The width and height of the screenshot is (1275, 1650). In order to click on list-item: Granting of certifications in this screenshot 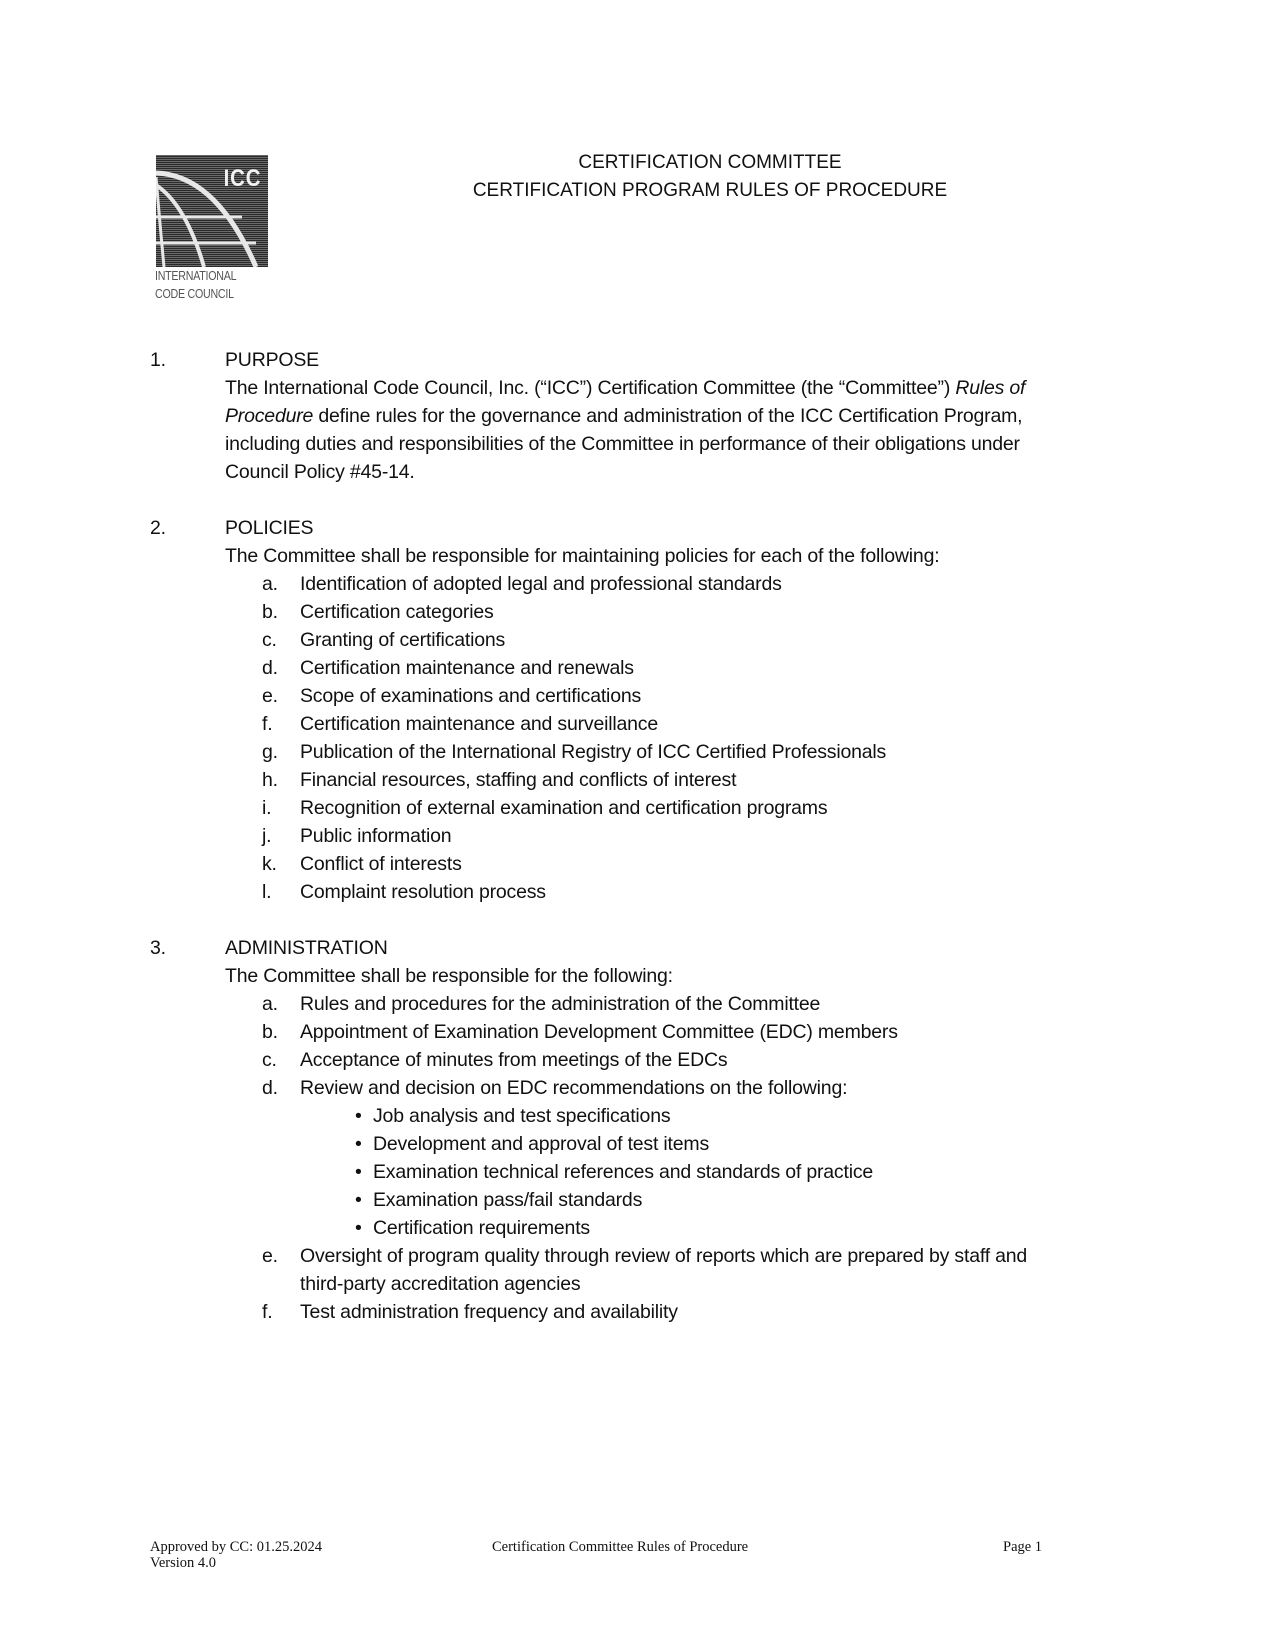, I will do `click(403, 640)`.